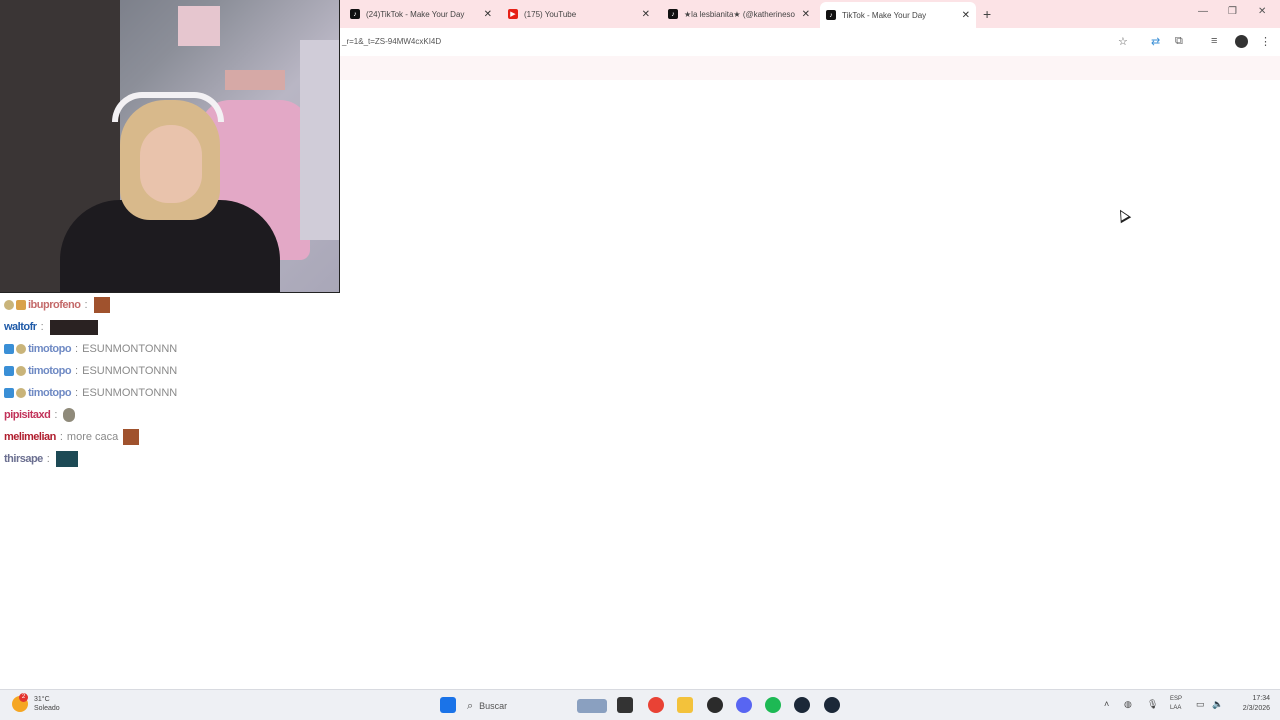 The height and width of the screenshot is (720, 1280). I want to click on chat-message: pipisitaxd :, so click(40, 415).